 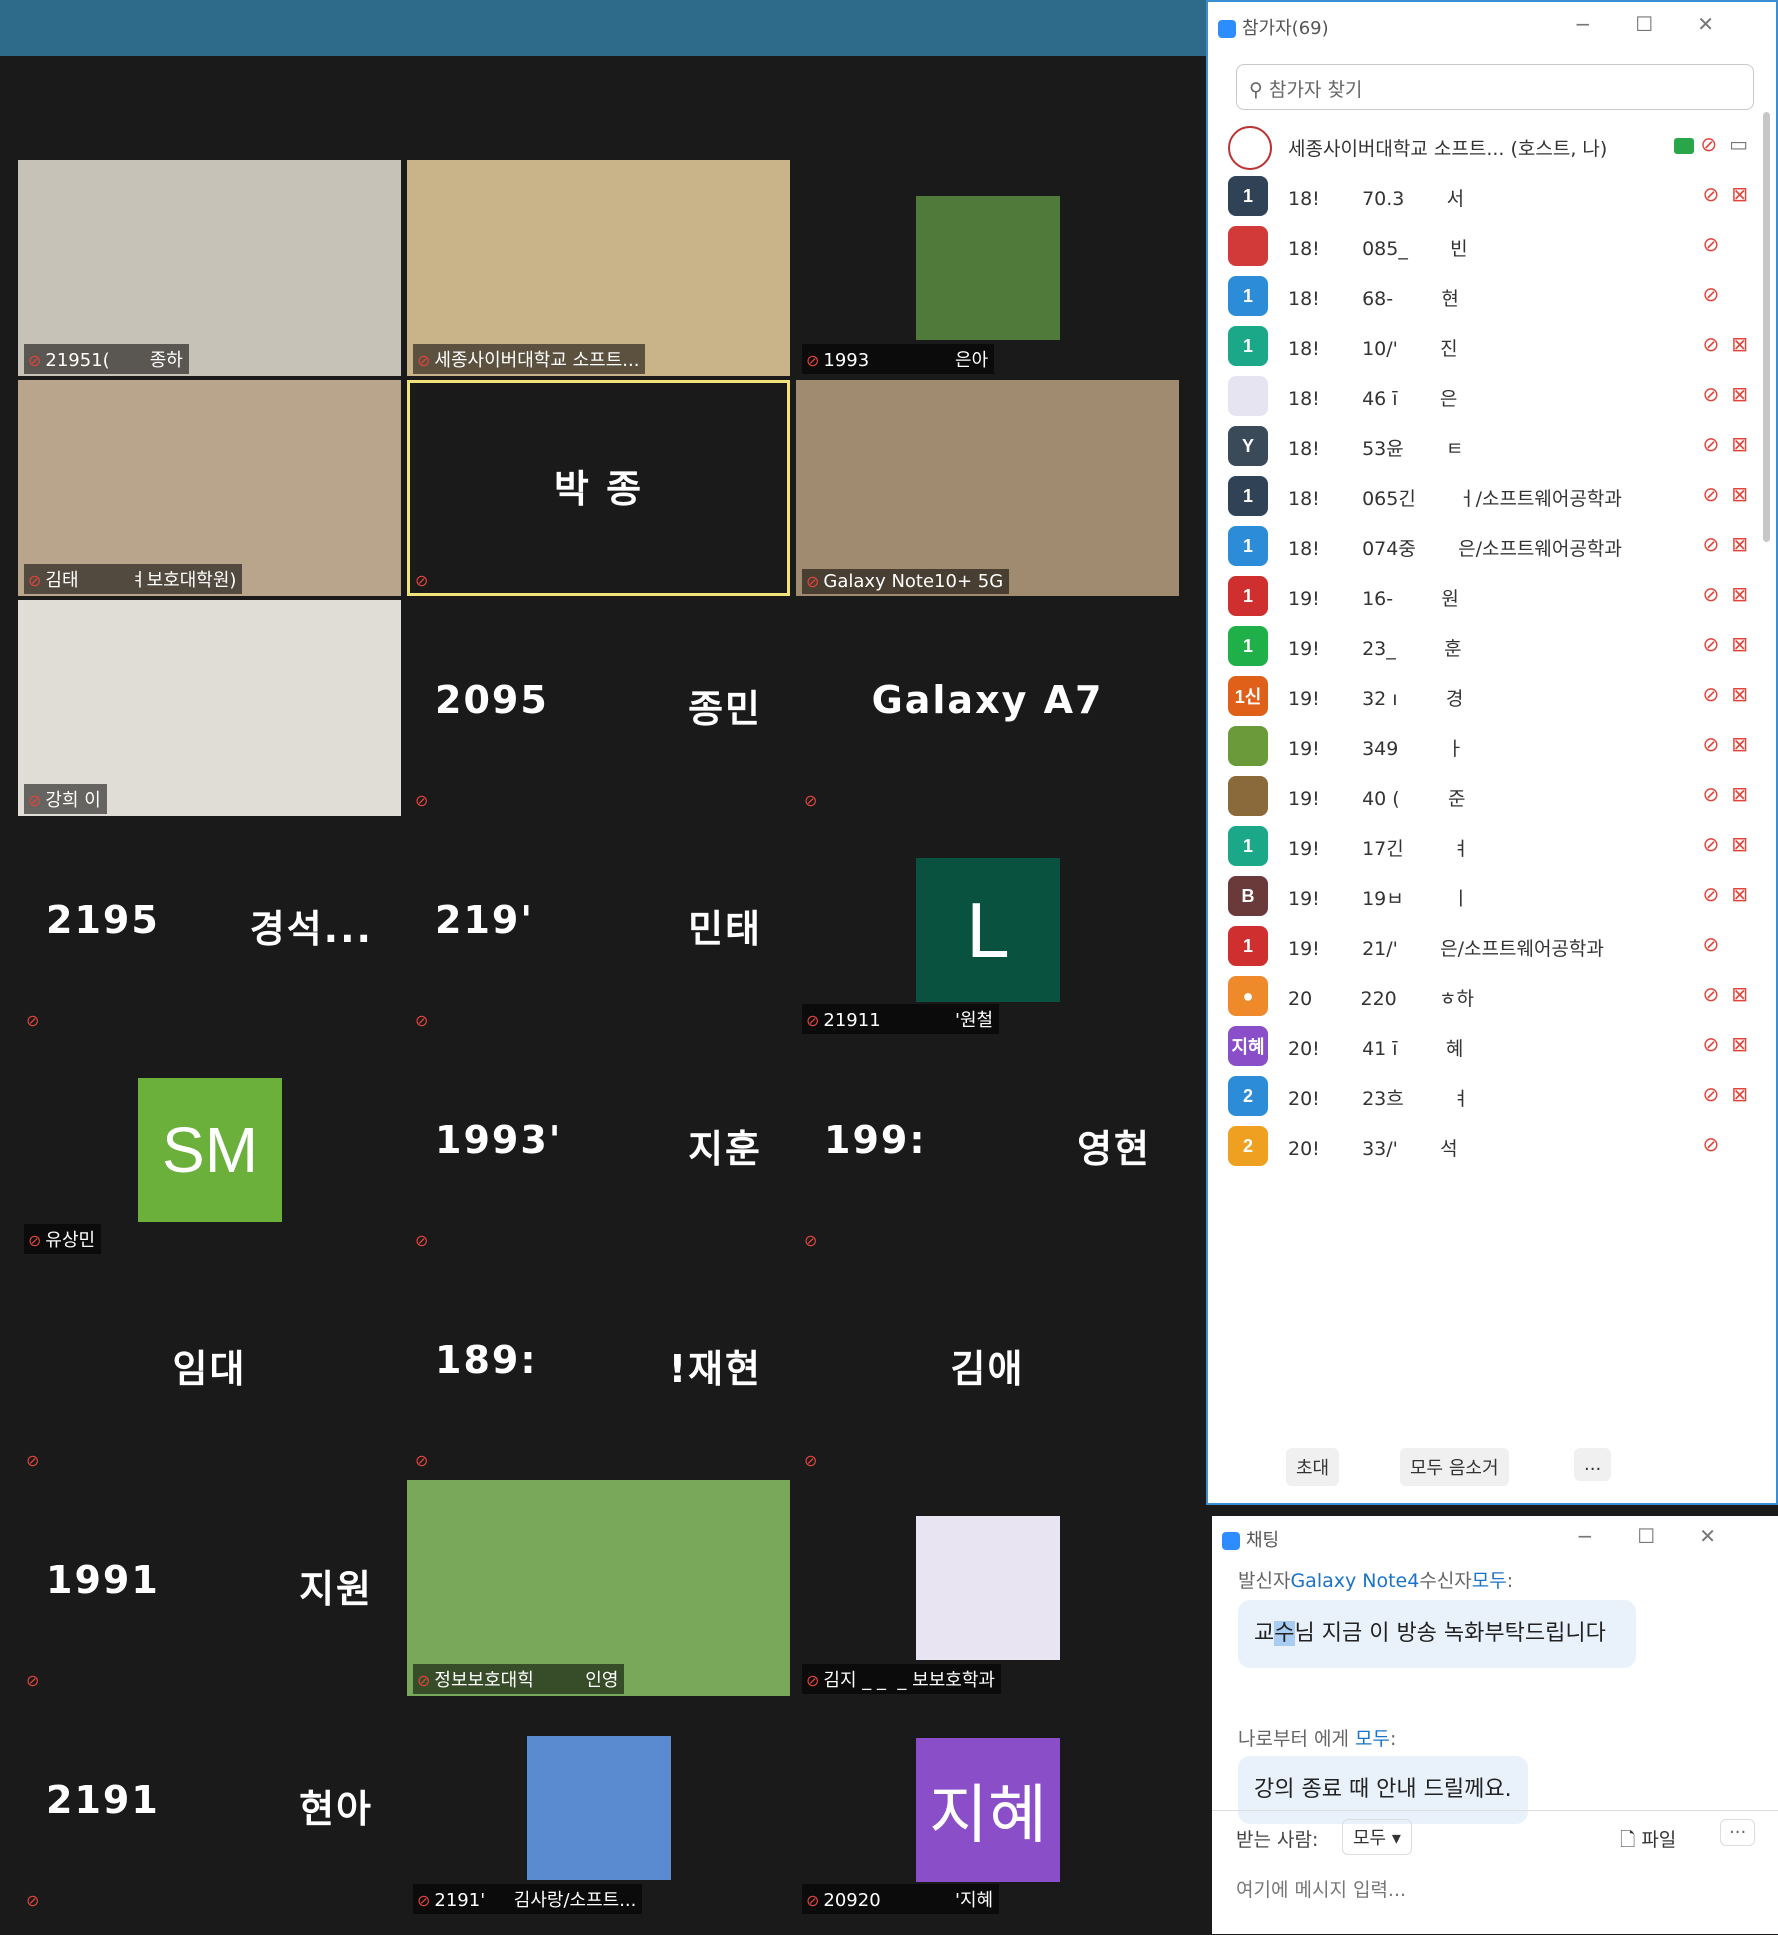 What do you see at coordinates (987, 1588) in the screenshot?
I see `video-tile: ⊘ 김지 _ _ _ 보보호학과` at bounding box center [987, 1588].